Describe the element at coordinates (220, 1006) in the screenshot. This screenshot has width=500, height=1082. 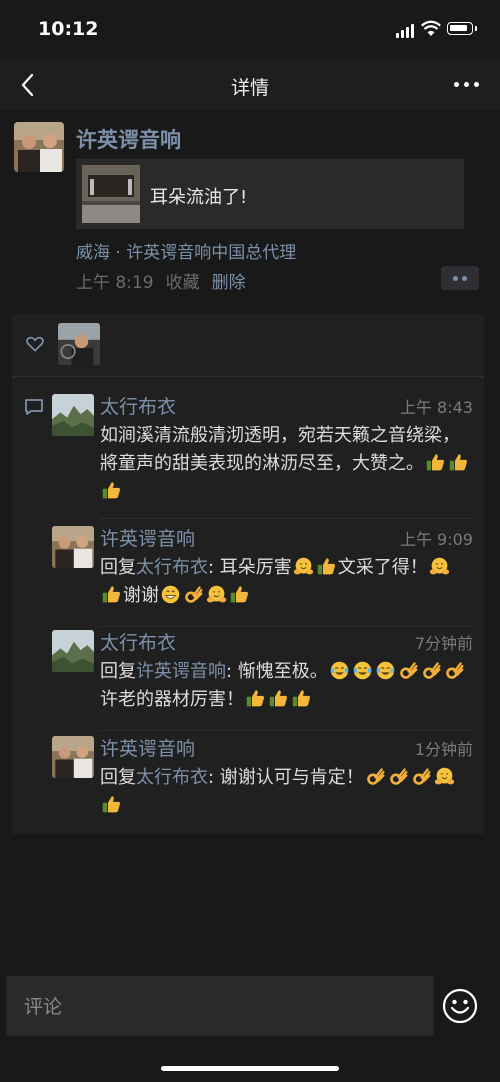
I see `comment-input: 评论` at that location.